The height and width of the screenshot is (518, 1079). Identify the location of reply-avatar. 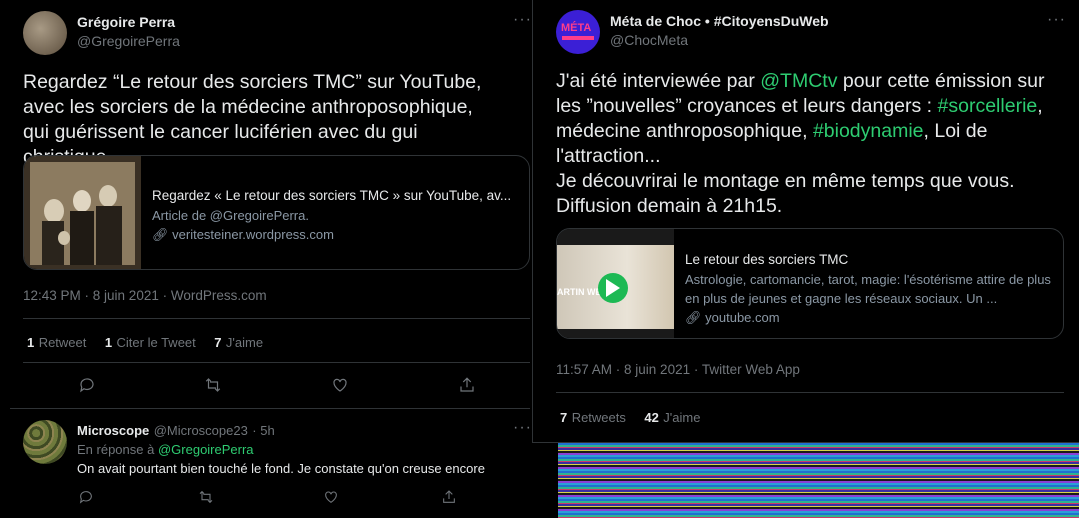
(45, 442).